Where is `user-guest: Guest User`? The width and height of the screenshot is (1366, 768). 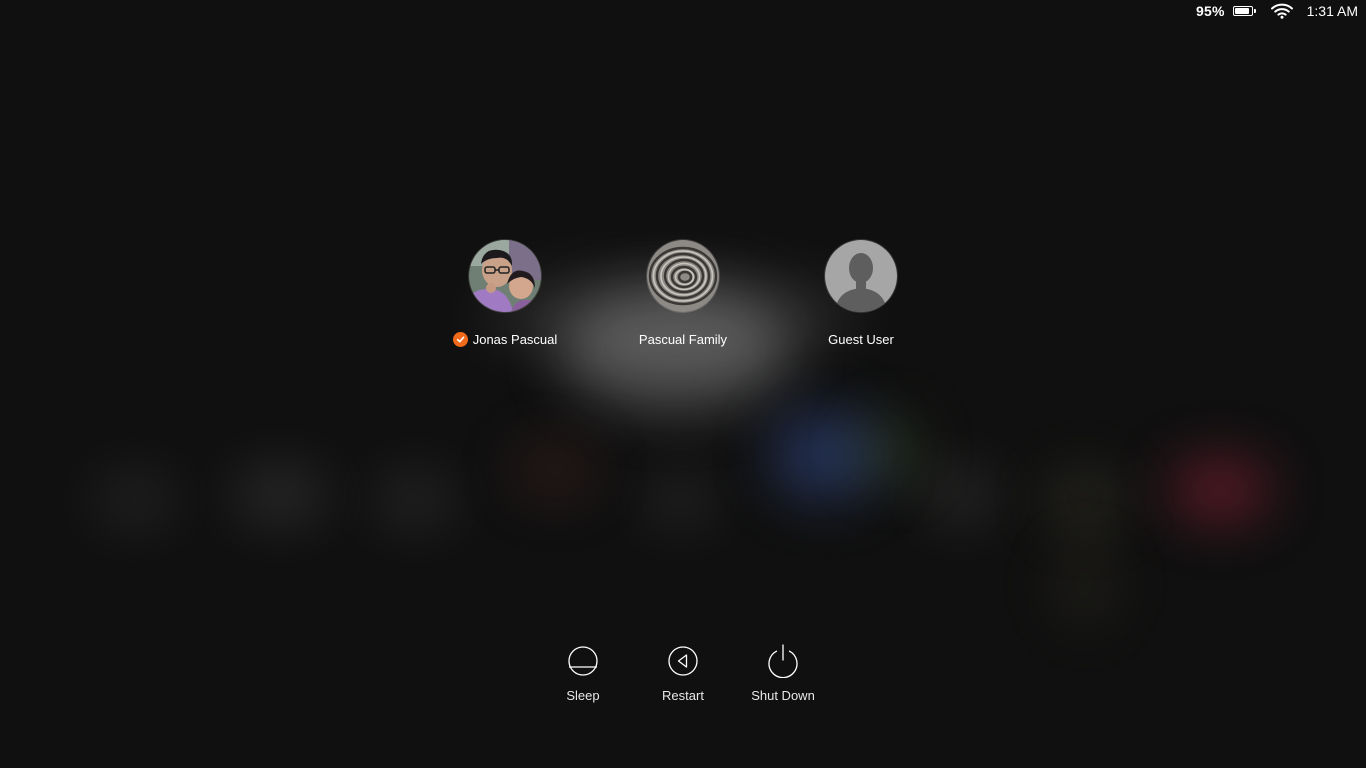 user-guest: Guest User is located at coordinates (861, 293).